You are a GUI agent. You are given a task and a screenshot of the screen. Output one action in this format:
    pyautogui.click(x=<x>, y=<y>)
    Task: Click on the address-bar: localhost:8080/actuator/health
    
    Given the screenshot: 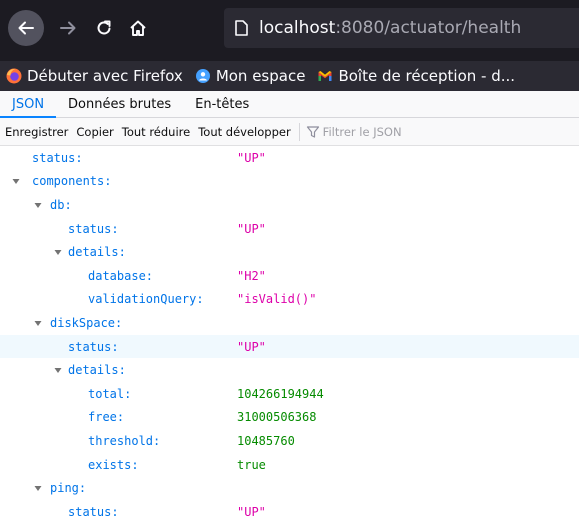 What is the action you would take?
    pyautogui.click(x=401, y=28)
    